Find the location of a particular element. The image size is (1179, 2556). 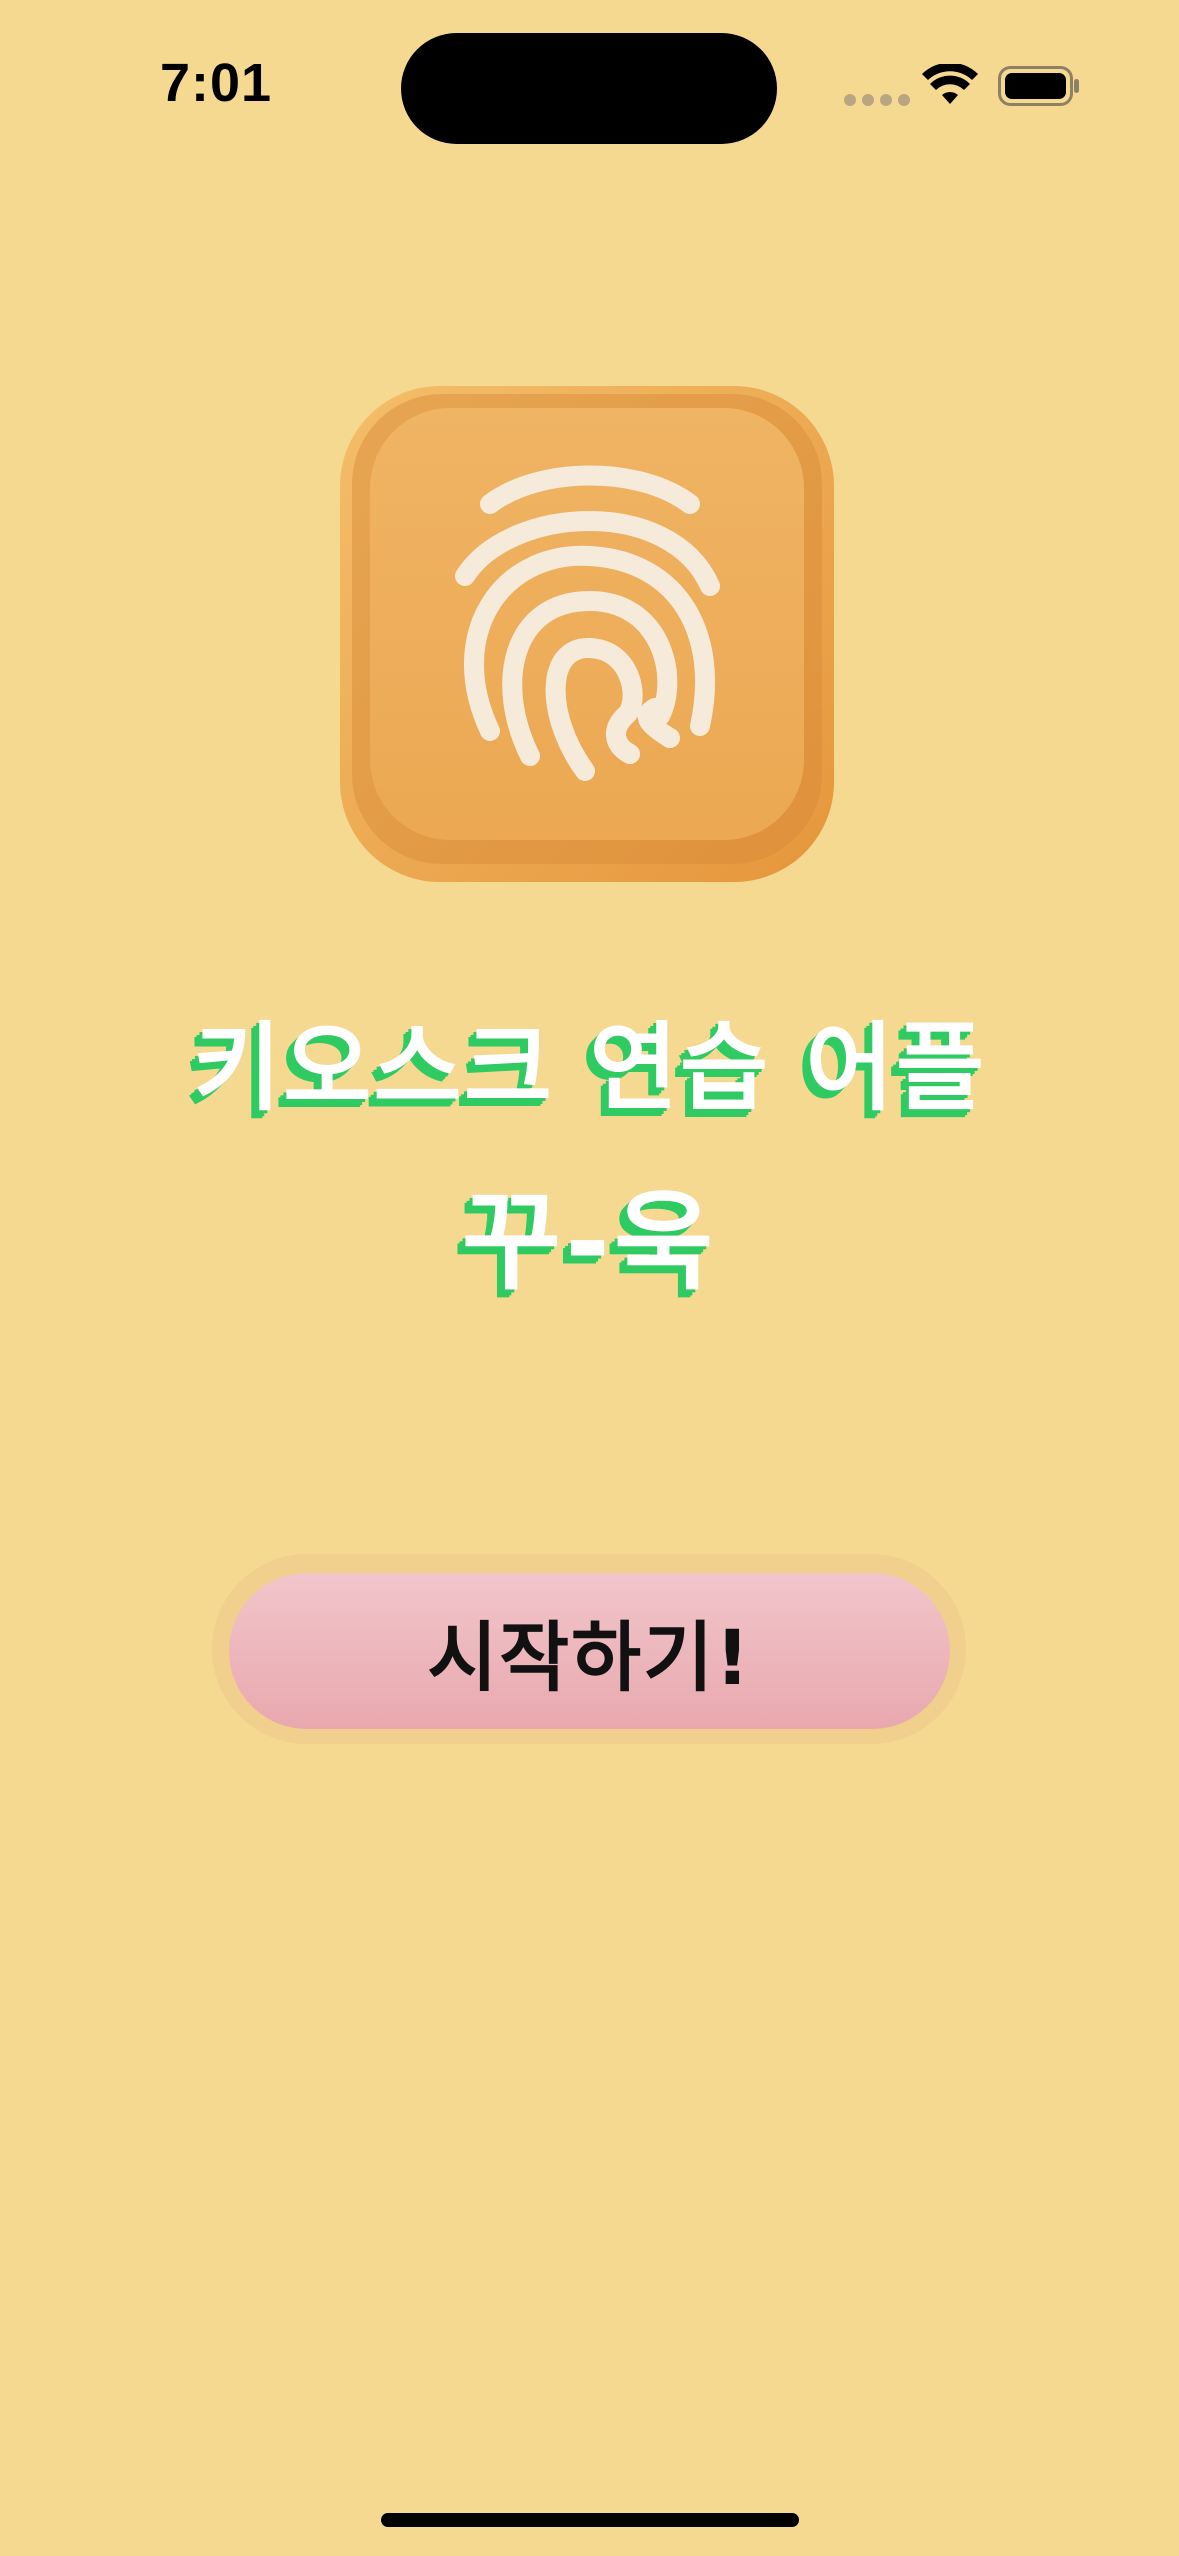

battery-icon is located at coordinates (1038, 86).